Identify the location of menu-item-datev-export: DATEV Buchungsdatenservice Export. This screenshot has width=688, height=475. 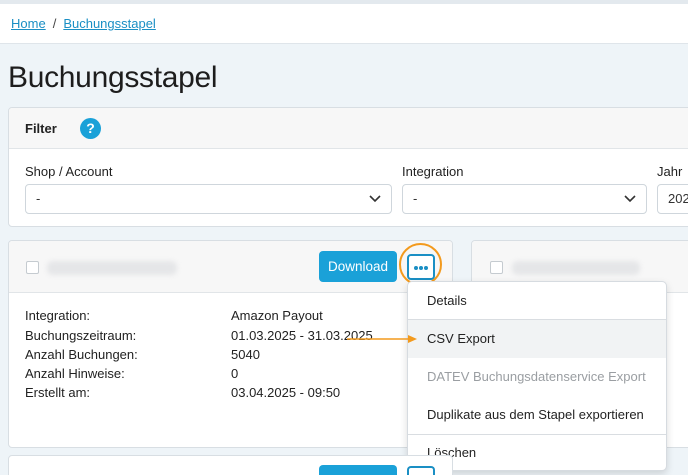
(536, 376).